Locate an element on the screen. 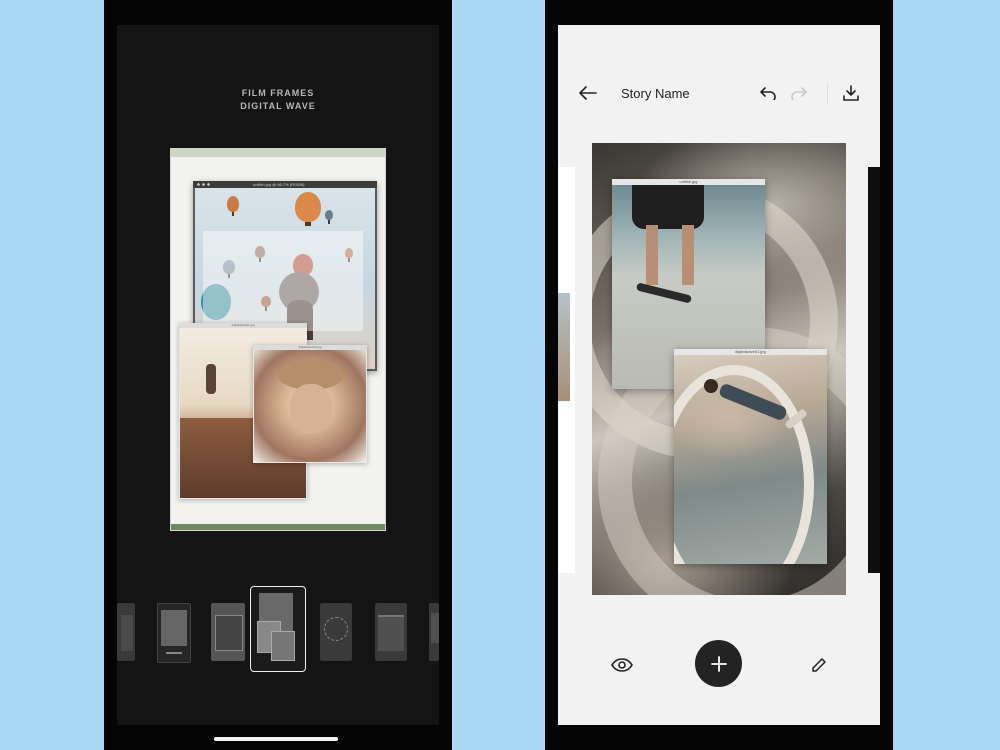  preview-top-edge is located at coordinates (278, 153).